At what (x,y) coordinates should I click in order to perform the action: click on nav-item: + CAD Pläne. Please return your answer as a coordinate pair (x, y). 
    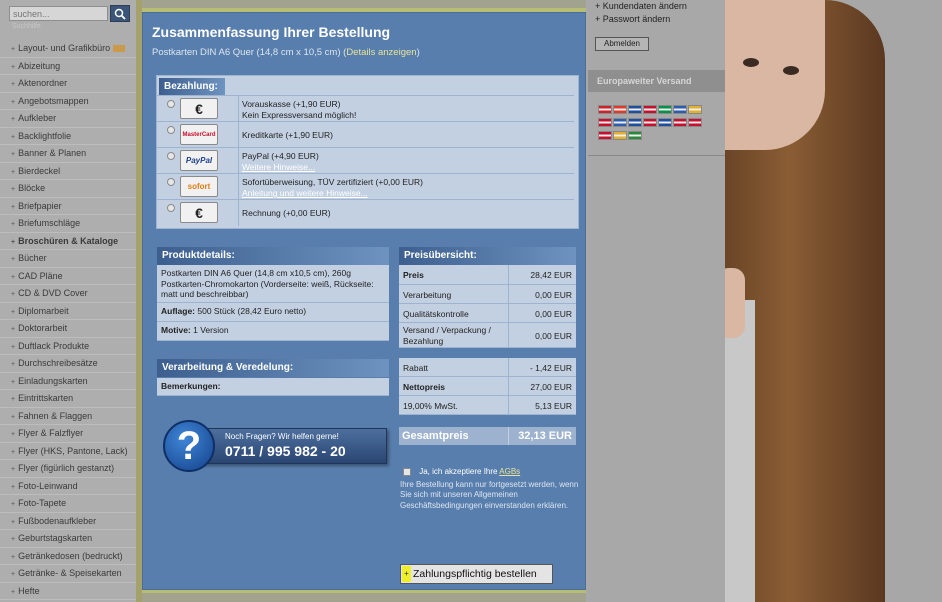
    Looking at the image, I should click on (69, 276).